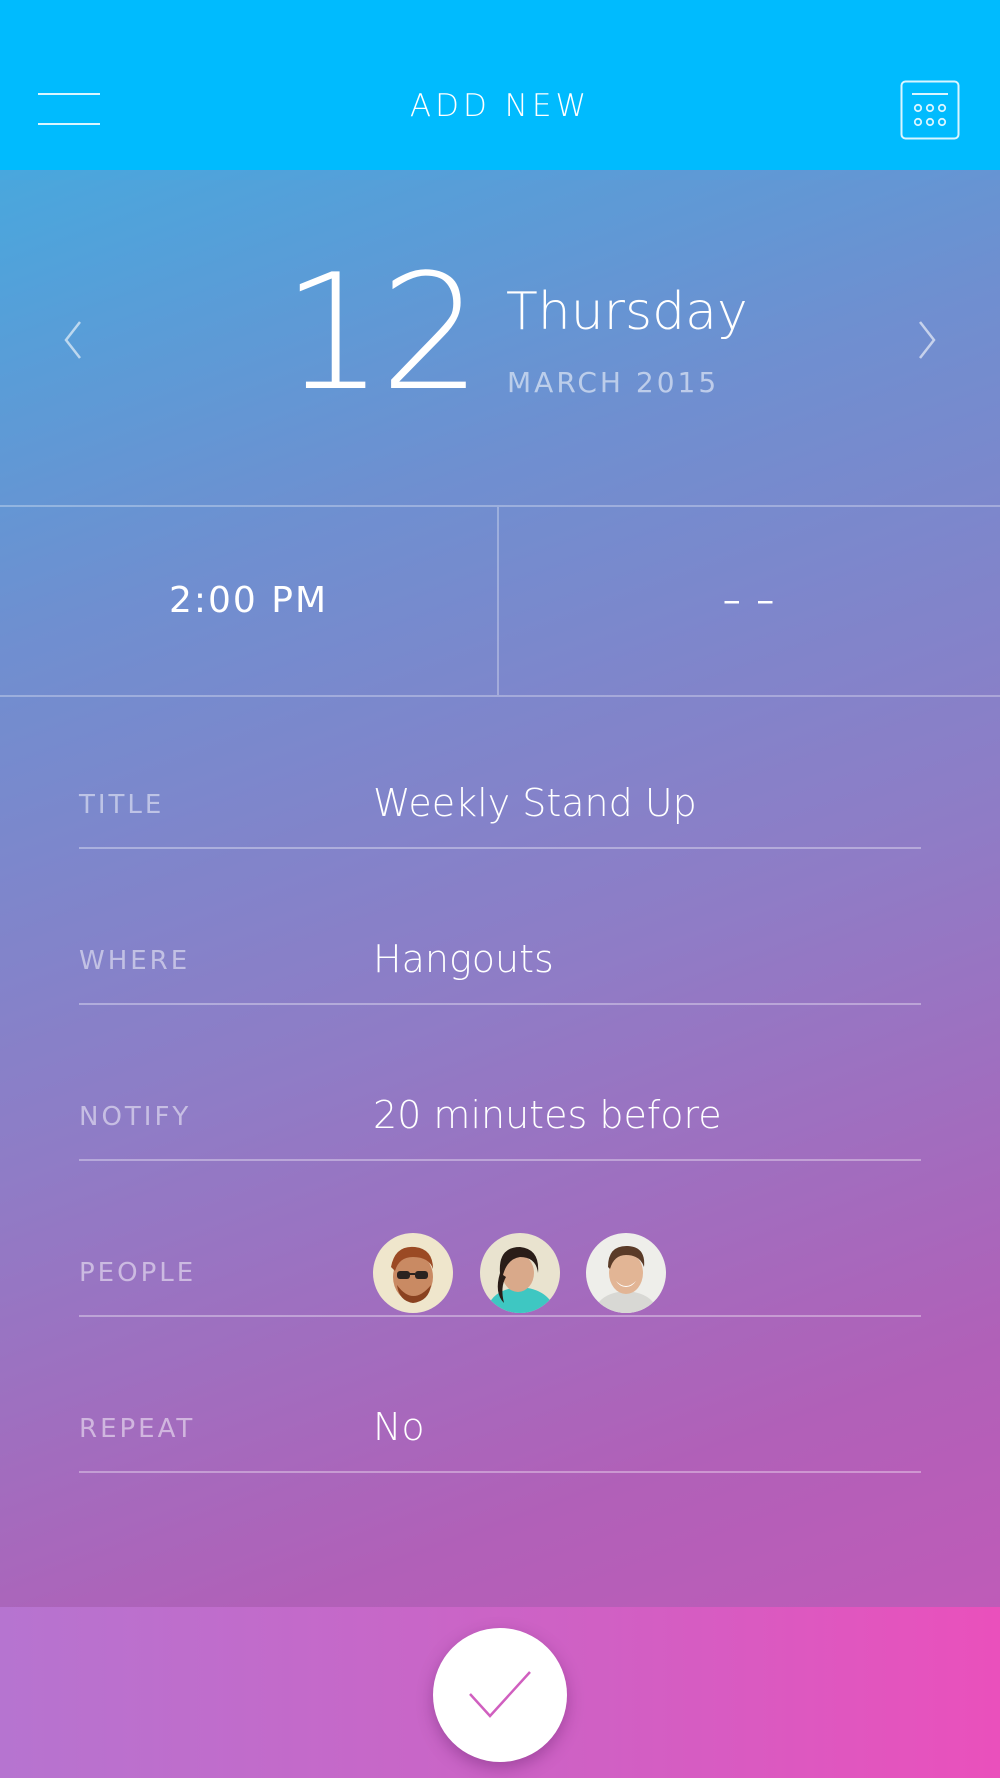 The height and width of the screenshot is (1778, 1000). What do you see at coordinates (626, 1273) in the screenshot?
I see `person-3-avatar` at bounding box center [626, 1273].